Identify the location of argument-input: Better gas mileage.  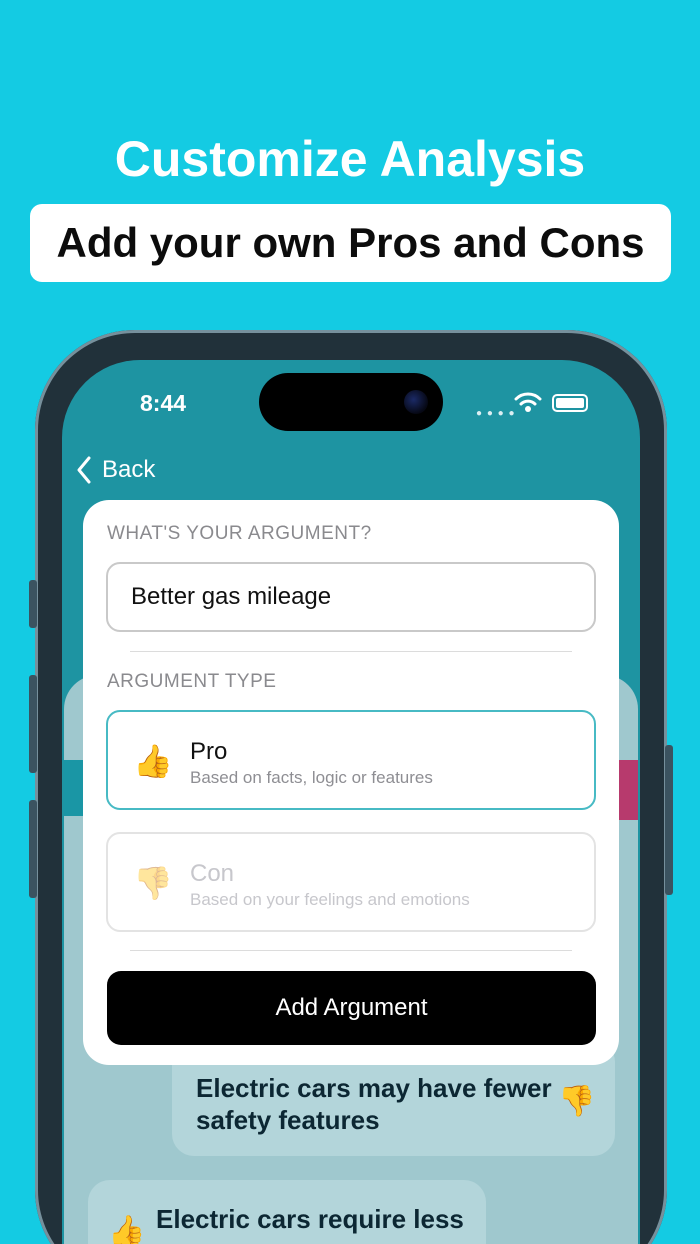
(351, 597).